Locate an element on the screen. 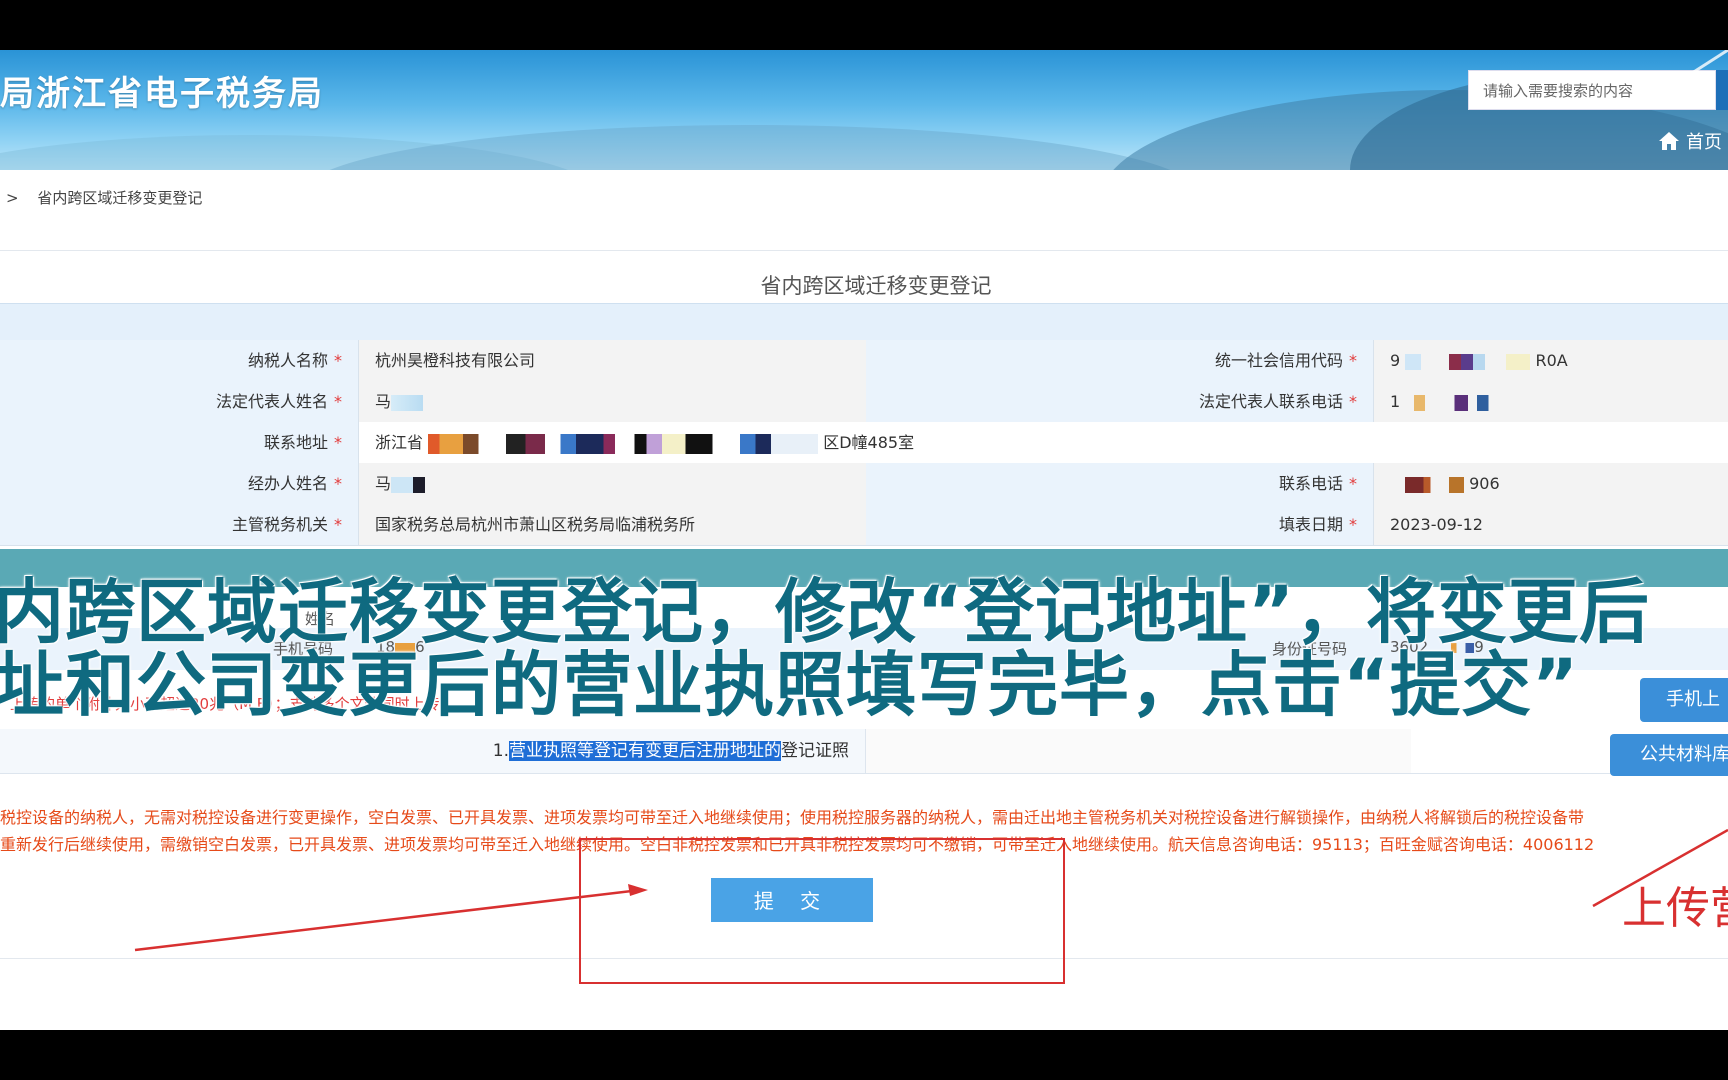 Image resolution: width=1728 pixels, height=1080 pixels. annotation-arrowhead is located at coordinates (638, 890).